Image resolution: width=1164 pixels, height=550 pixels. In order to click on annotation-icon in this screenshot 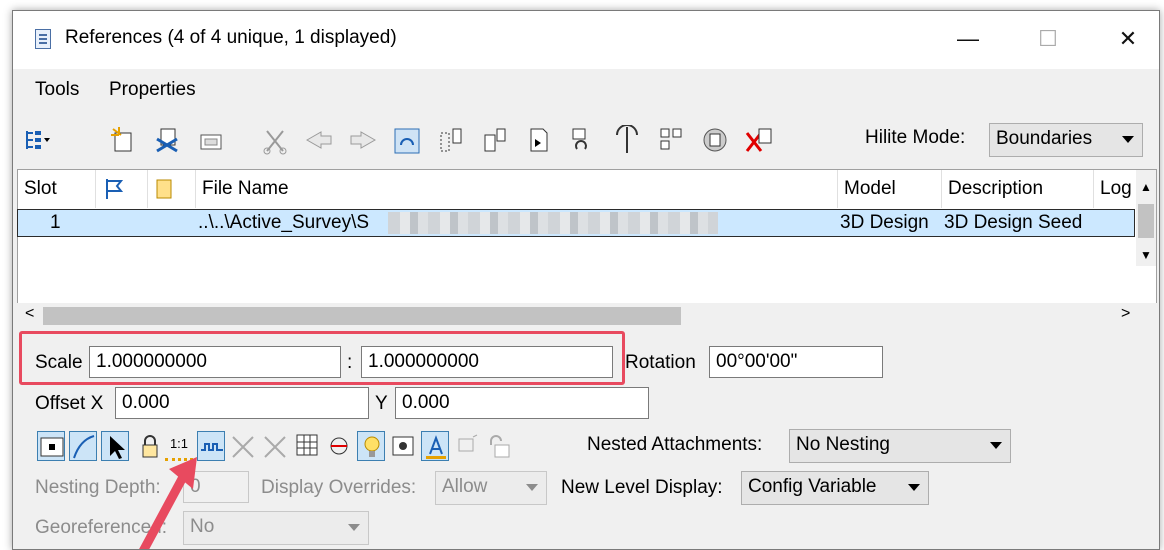, I will do `click(467, 446)`.